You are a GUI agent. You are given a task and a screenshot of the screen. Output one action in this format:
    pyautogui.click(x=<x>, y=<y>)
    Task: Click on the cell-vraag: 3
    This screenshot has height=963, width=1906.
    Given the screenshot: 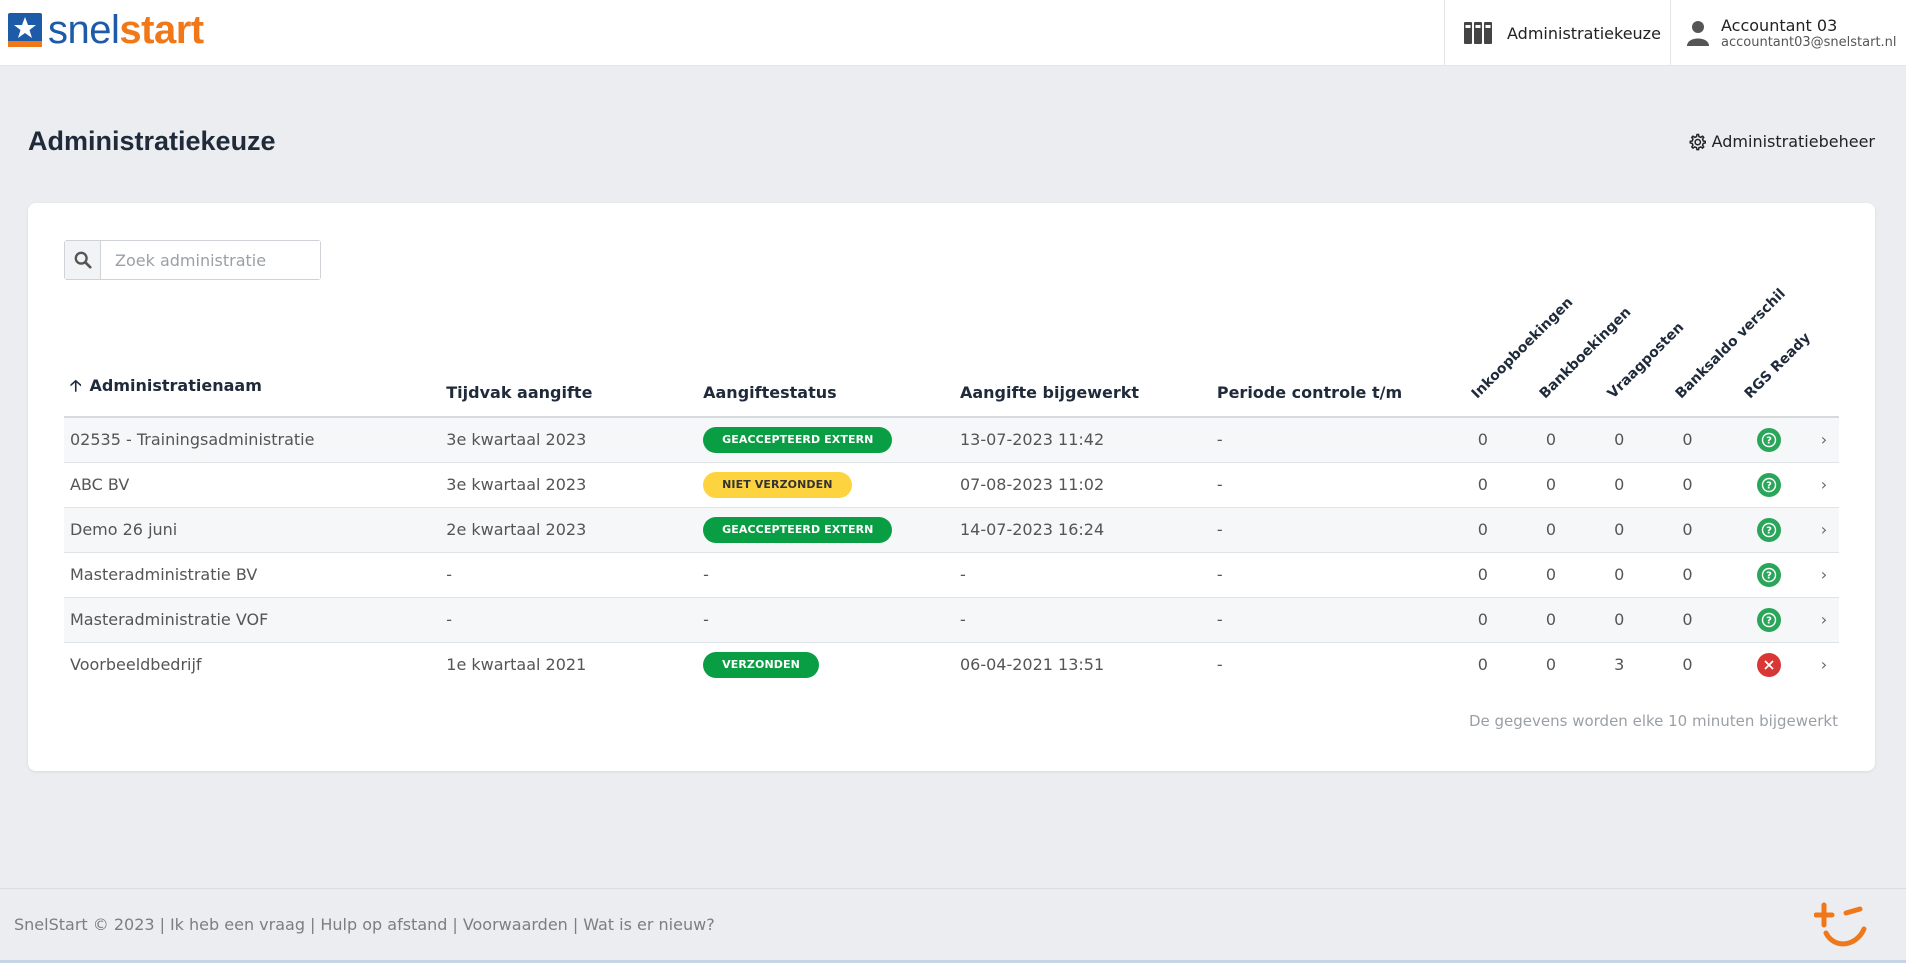 What is the action you would take?
    pyautogui.click(x=1619, y=665)
    